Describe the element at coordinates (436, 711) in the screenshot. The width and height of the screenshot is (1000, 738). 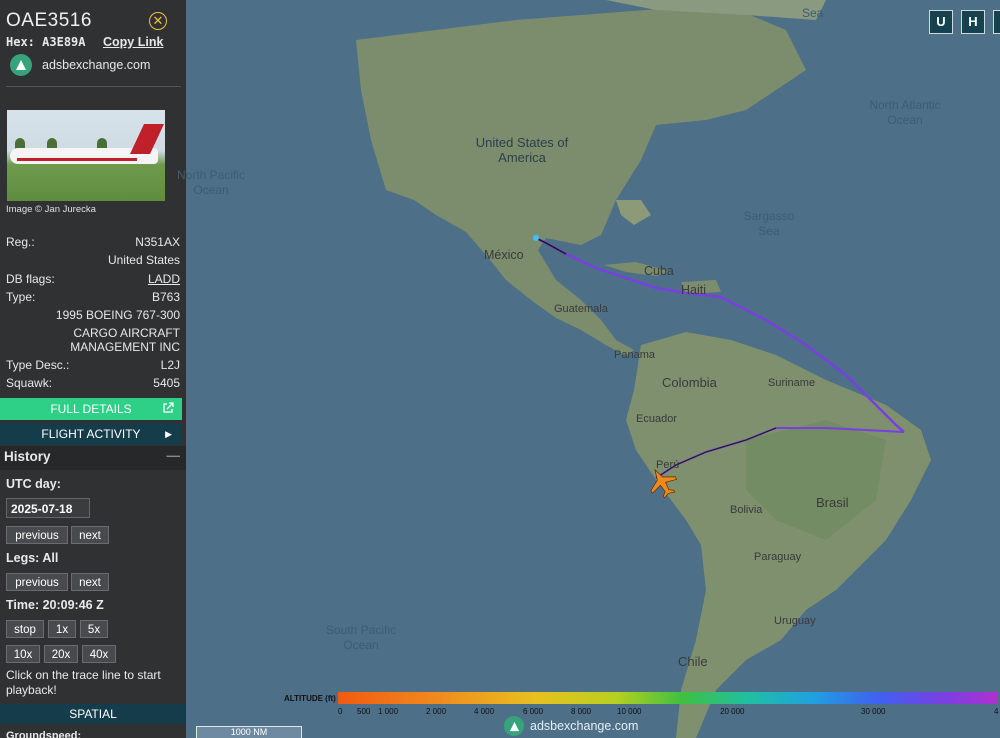
I see `altitude-tick: 2 000` at that location.